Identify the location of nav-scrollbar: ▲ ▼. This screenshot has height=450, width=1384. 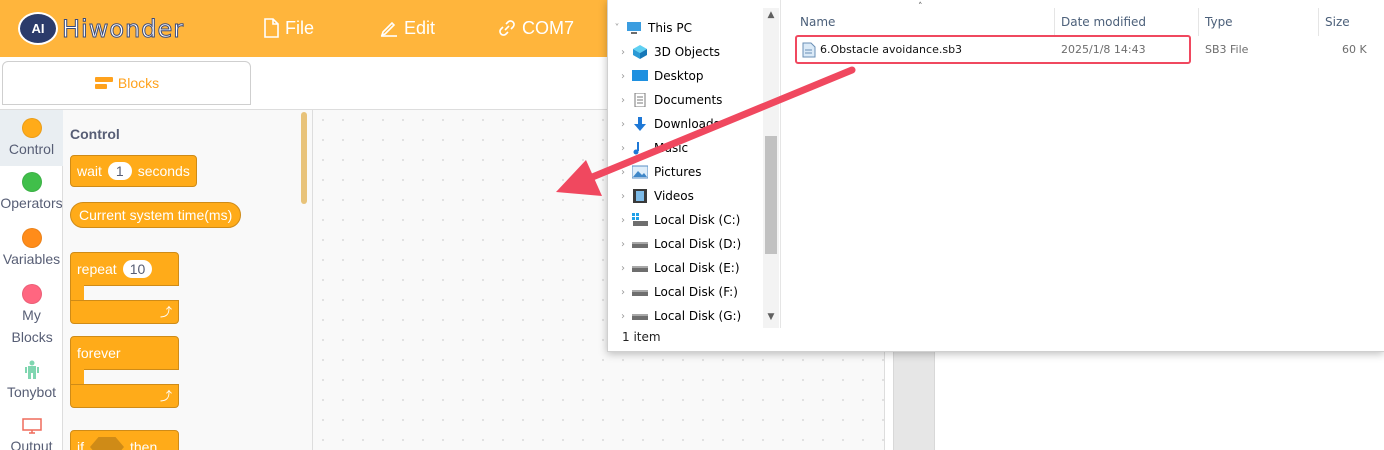
(771, 168).